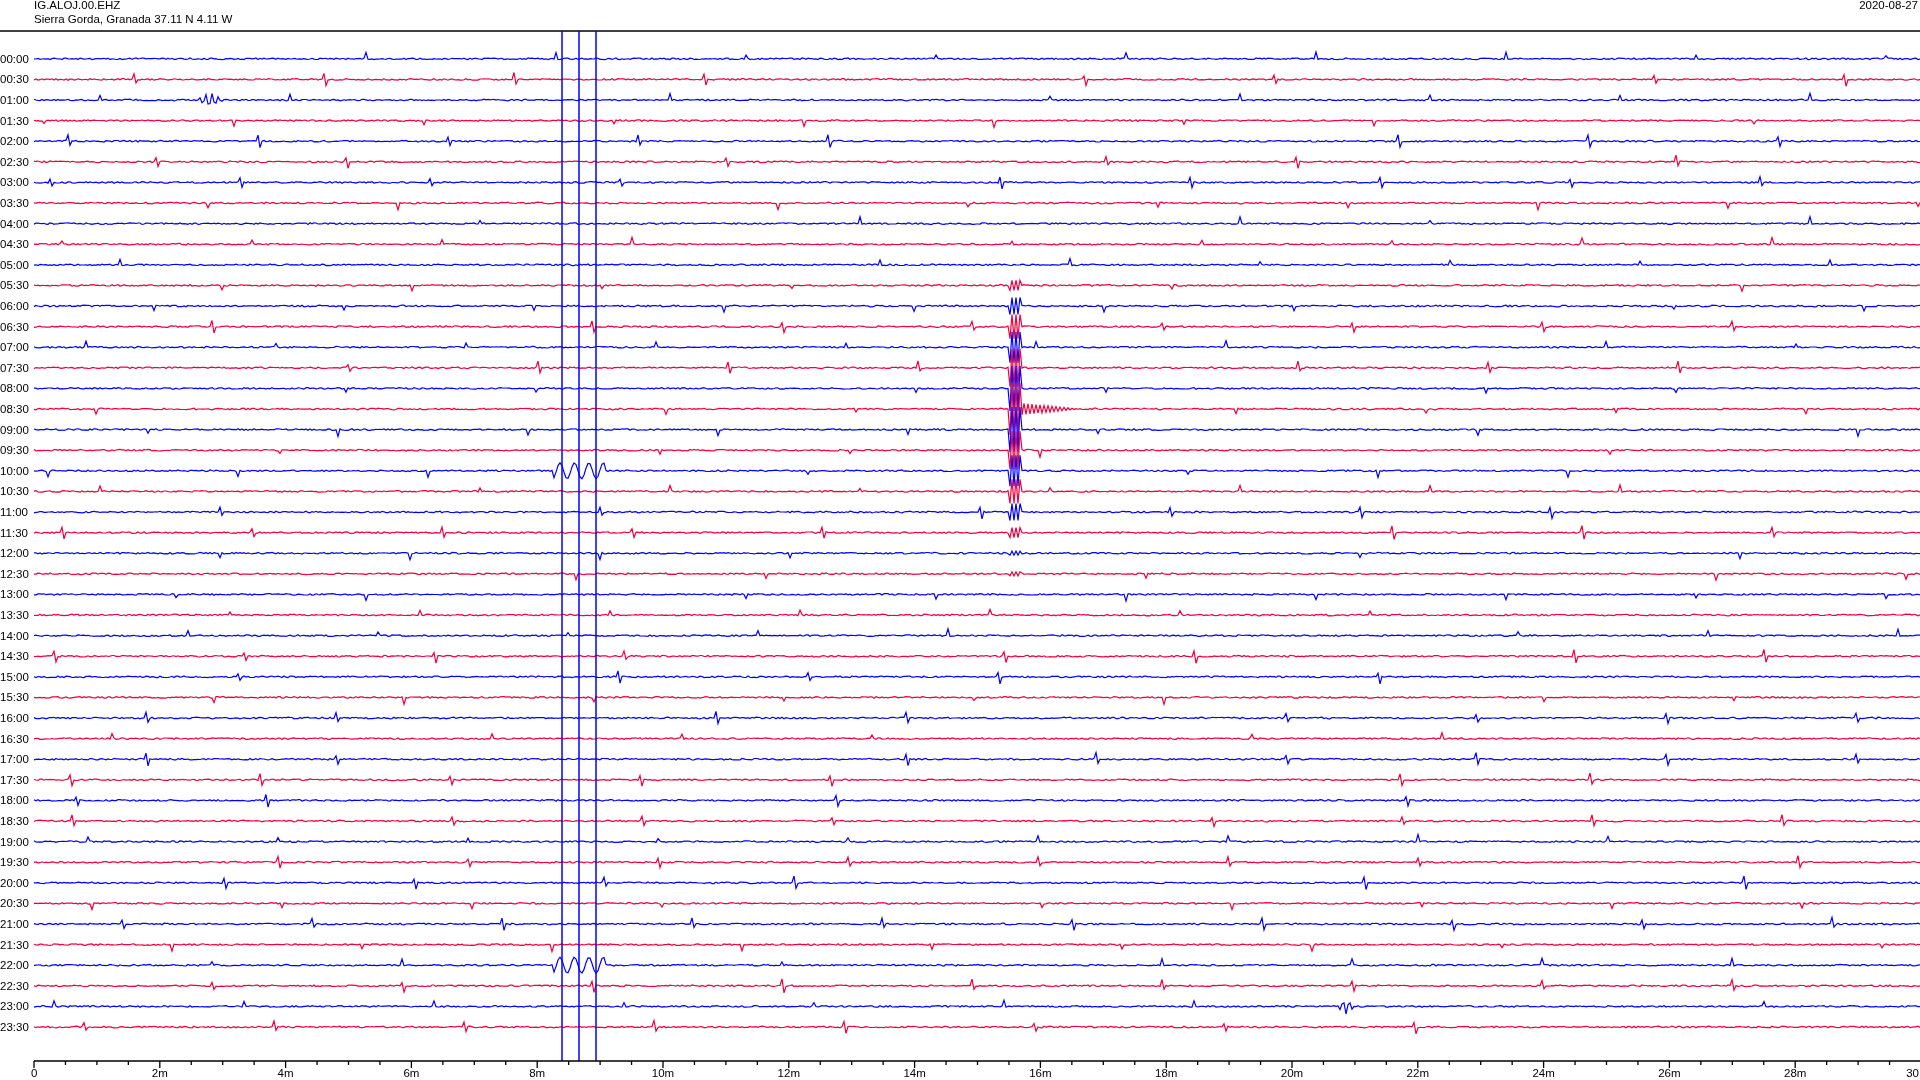 The width and height of the screenshot is (1920, 1080). I want to click on row-time-label: 23:00, so click(14, 1006).